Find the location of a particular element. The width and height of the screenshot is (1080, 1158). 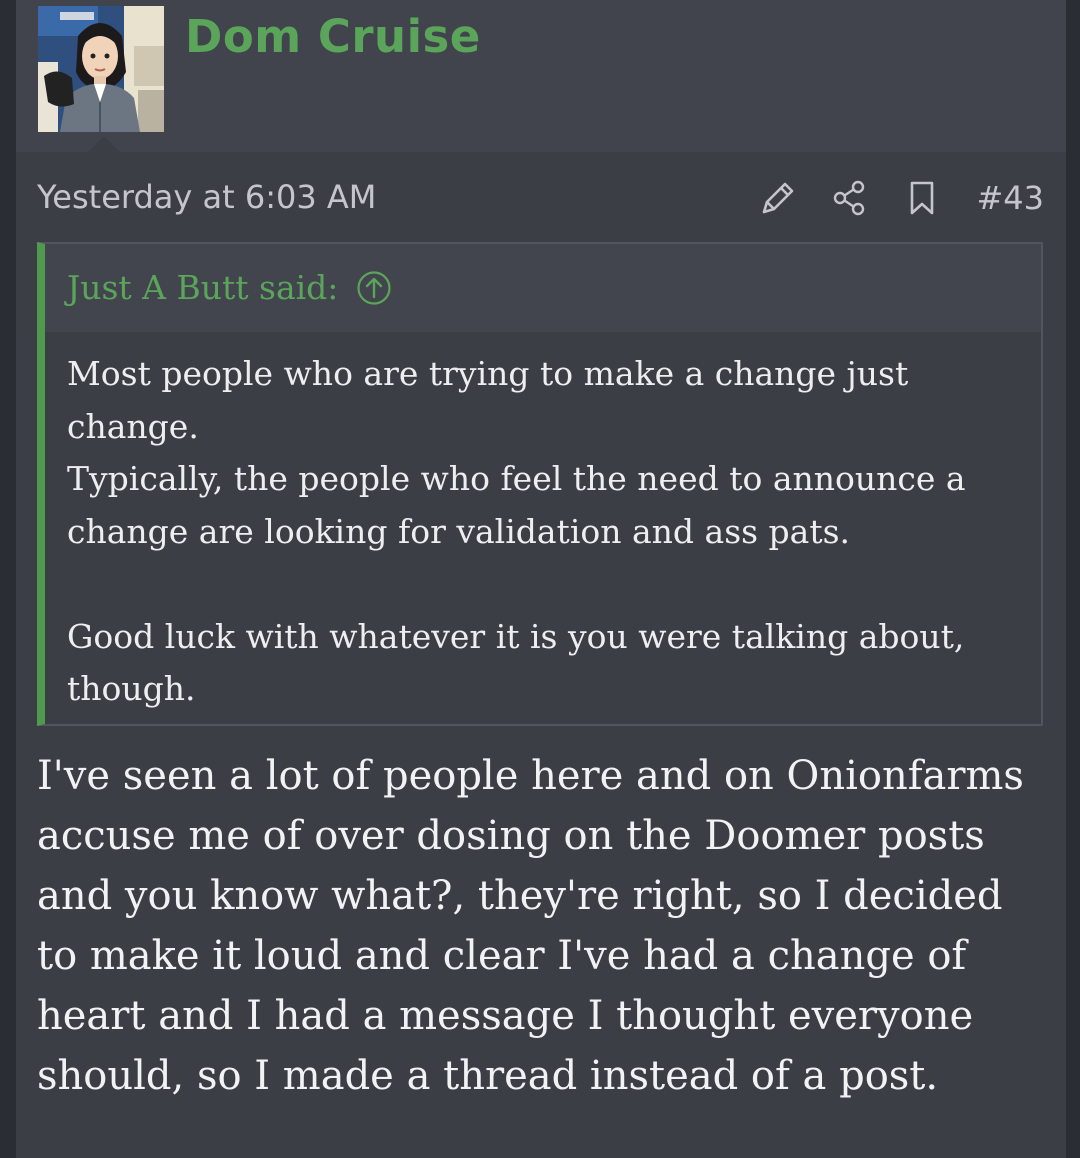

post-timestamp: Yesterday at 6:03 AM is located at coordinates (206, 197).